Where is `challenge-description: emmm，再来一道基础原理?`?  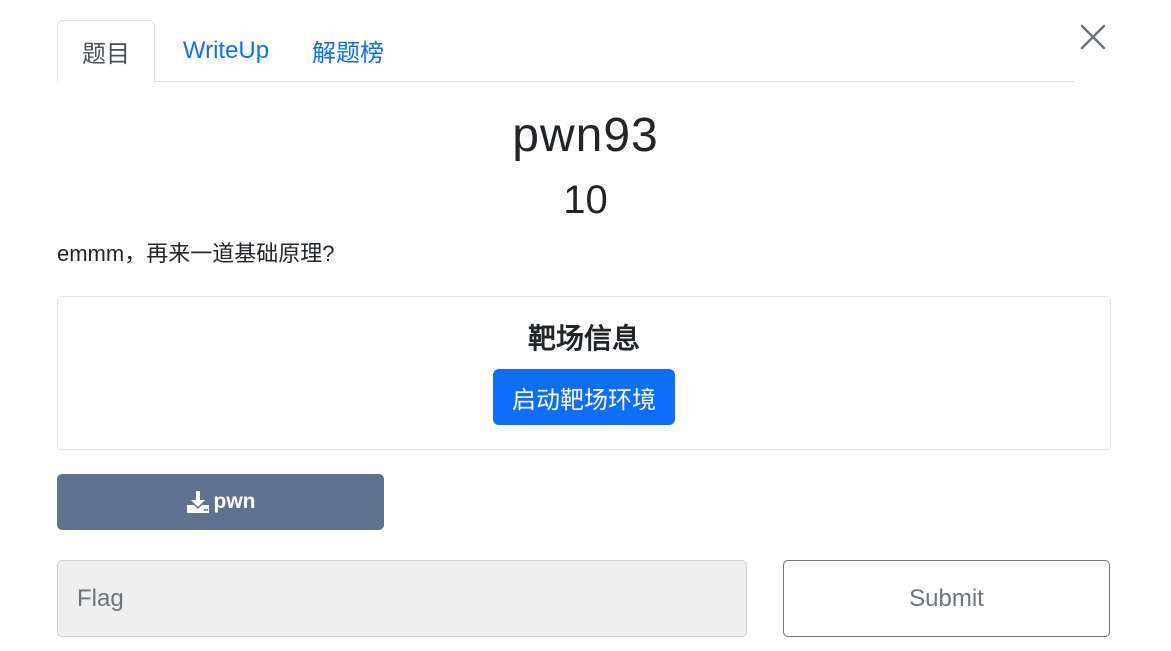
challenge-description: emmm，再来一道基础原理? is located at coordinates (196, 253).